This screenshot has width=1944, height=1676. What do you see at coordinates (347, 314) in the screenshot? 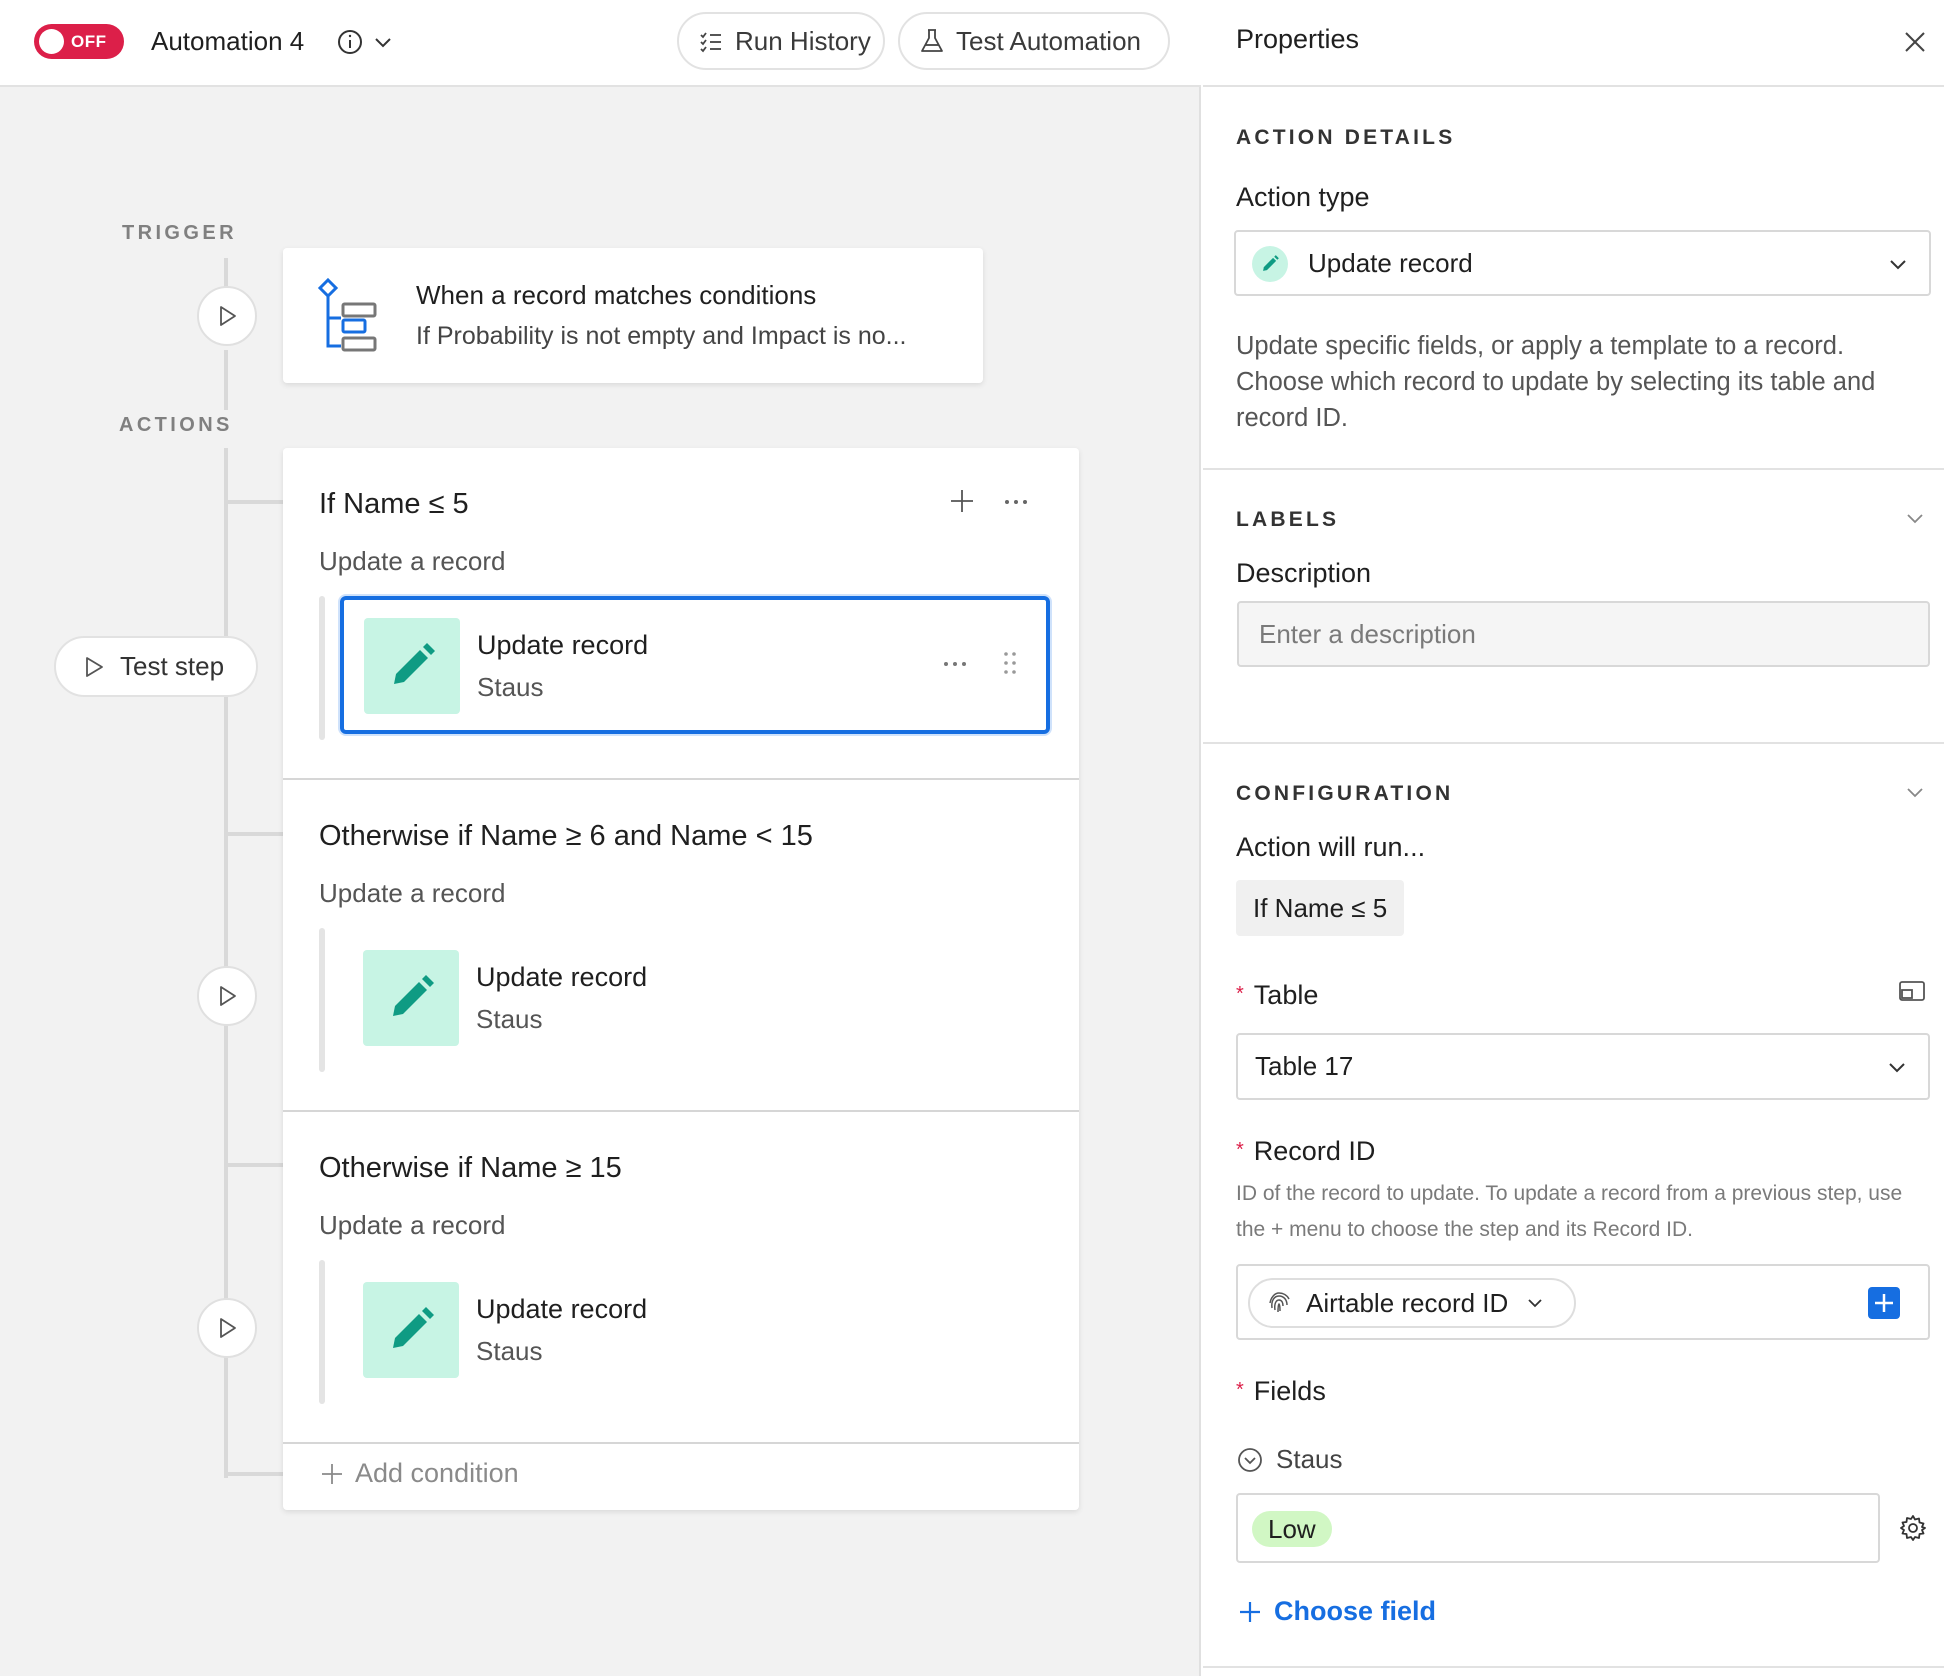
I see `conditions-icon` at bounding box center [347, 314].